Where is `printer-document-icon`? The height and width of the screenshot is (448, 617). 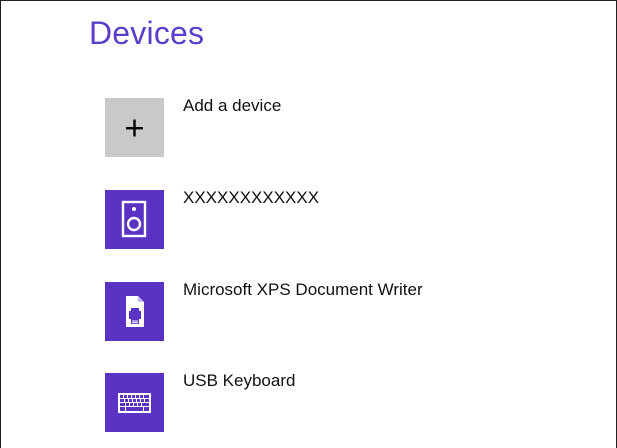
printer-document-icon is located at coordinates (135, 311).